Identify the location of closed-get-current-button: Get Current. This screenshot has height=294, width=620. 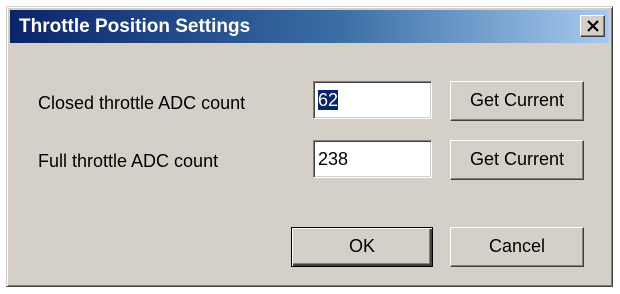
(517, 101).